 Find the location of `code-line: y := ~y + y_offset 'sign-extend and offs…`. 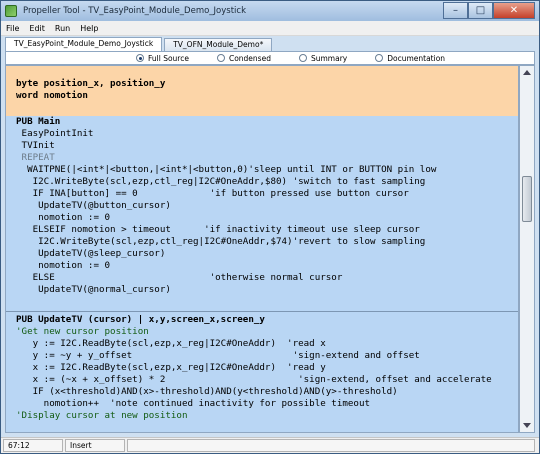

code-line: y := ~y + y_offset 'sign-extend and offs… is located at coordinates (218, 355).